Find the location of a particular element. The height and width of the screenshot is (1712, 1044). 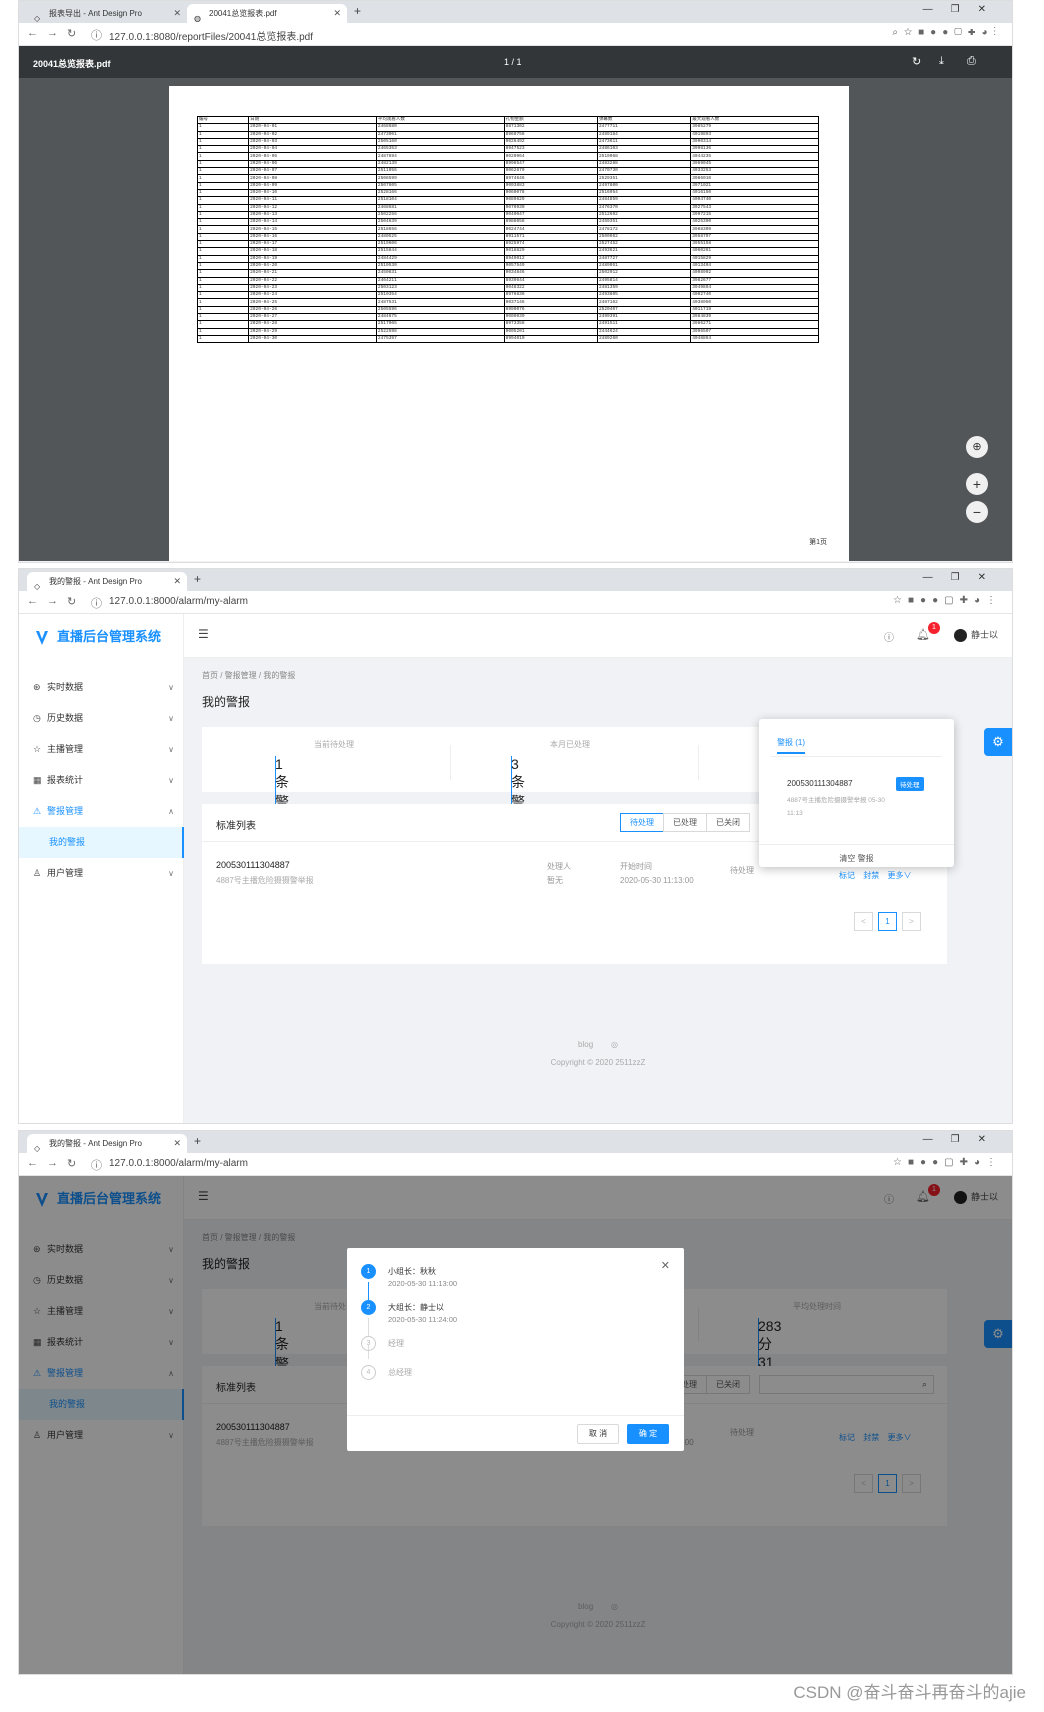

menu-user: ♙ 用户管理 ∨ is located at coordinates (101, 873).